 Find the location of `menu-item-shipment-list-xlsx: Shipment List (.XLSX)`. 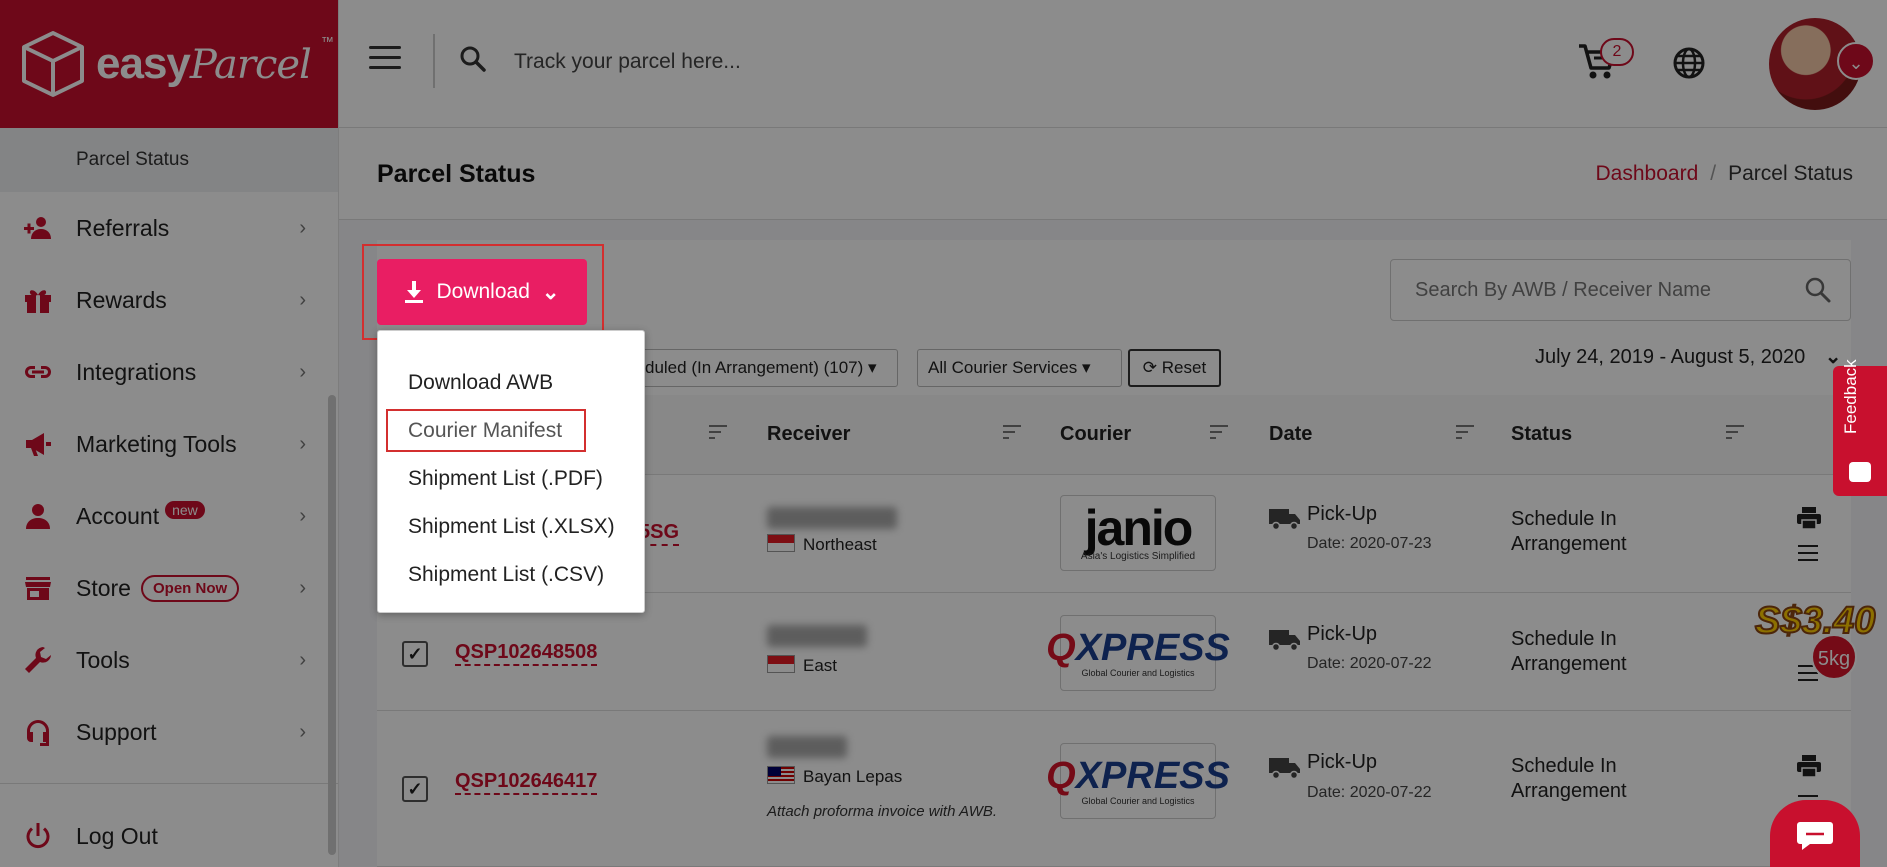

menu-item-shipment-list-xlsx: Shipment List (.XLSX) is located at coordinates (511, 527).